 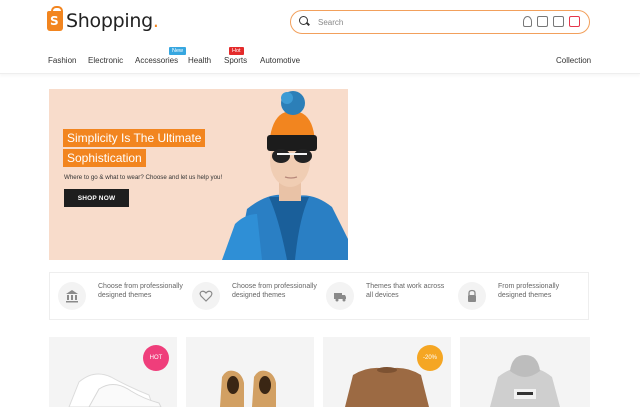 What do you see at coordinates (387, 372) in the screenshot?
I see `product-card-sweater: -20%` at bounding box center [387, 372].